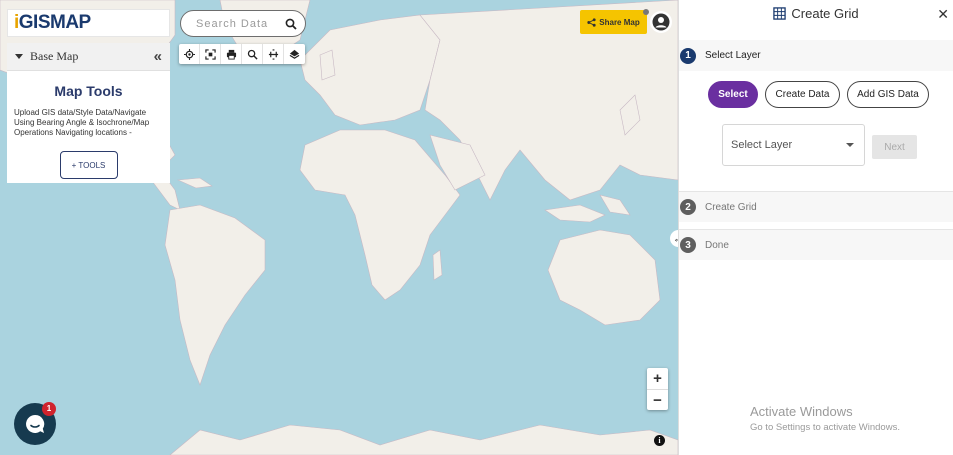  I want to click on map-toolbar, so click(242, 54).